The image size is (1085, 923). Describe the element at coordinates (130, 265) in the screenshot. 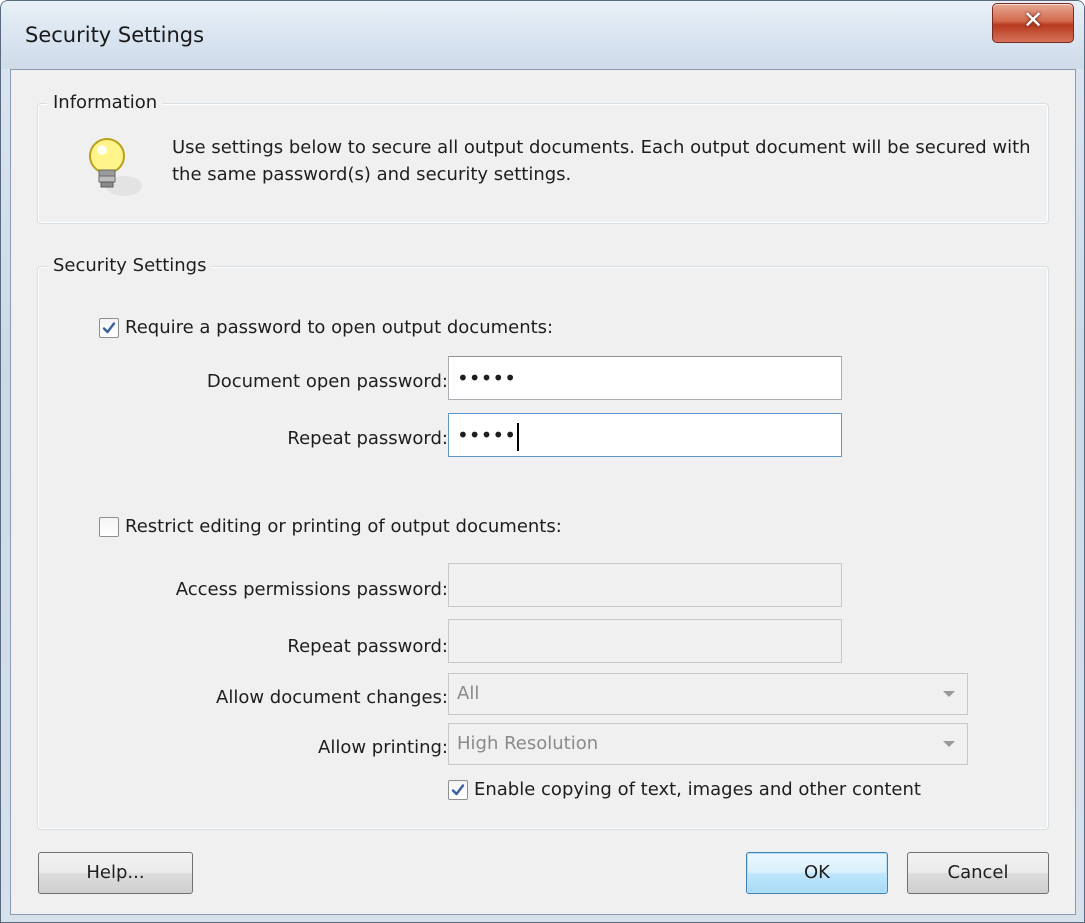

I see `security-settings-legend: Security Settings` at that location.